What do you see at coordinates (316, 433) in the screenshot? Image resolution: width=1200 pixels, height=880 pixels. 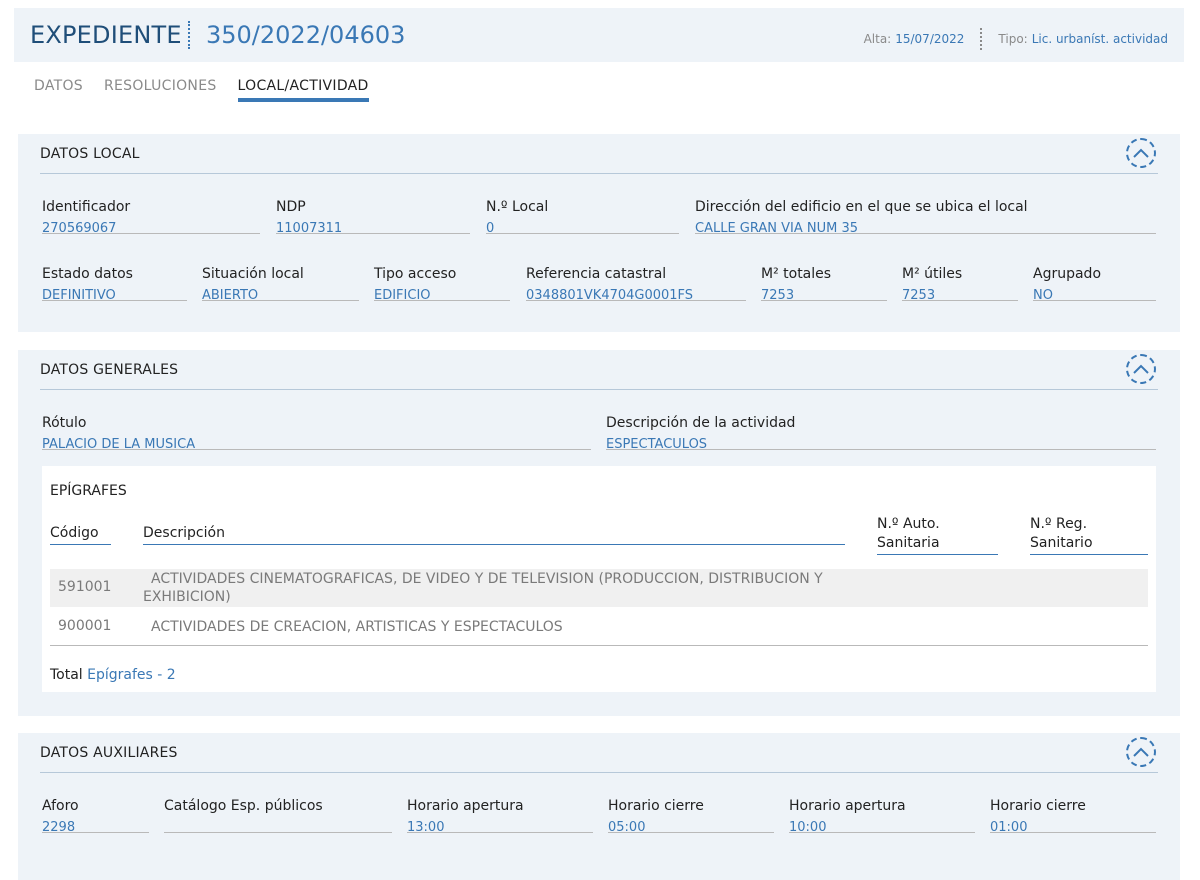 I see `field-rotulo: Rótulo PALACIO DE LA MUSICA` at bounding box center [316, 433].